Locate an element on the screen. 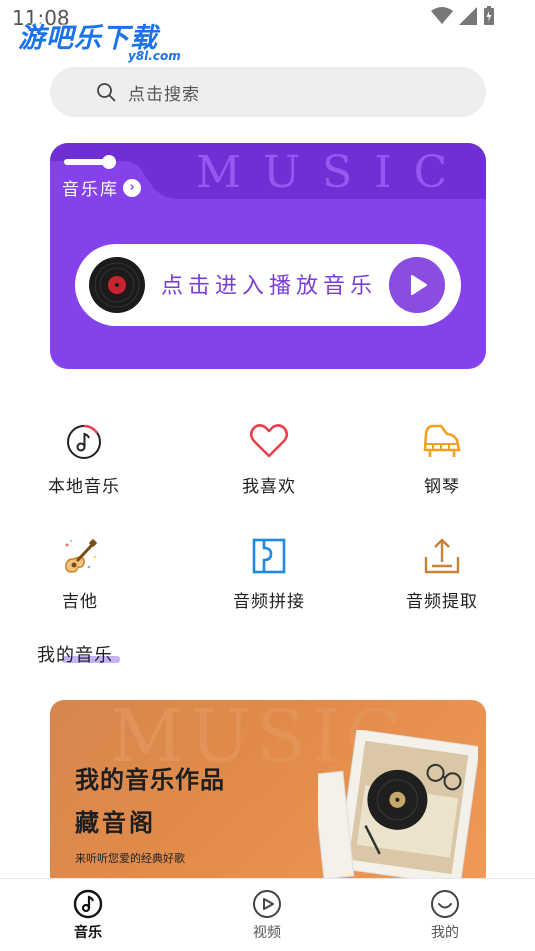 The image size is (535, 951). audio-splice-icon is located at coordinates (269, 556).